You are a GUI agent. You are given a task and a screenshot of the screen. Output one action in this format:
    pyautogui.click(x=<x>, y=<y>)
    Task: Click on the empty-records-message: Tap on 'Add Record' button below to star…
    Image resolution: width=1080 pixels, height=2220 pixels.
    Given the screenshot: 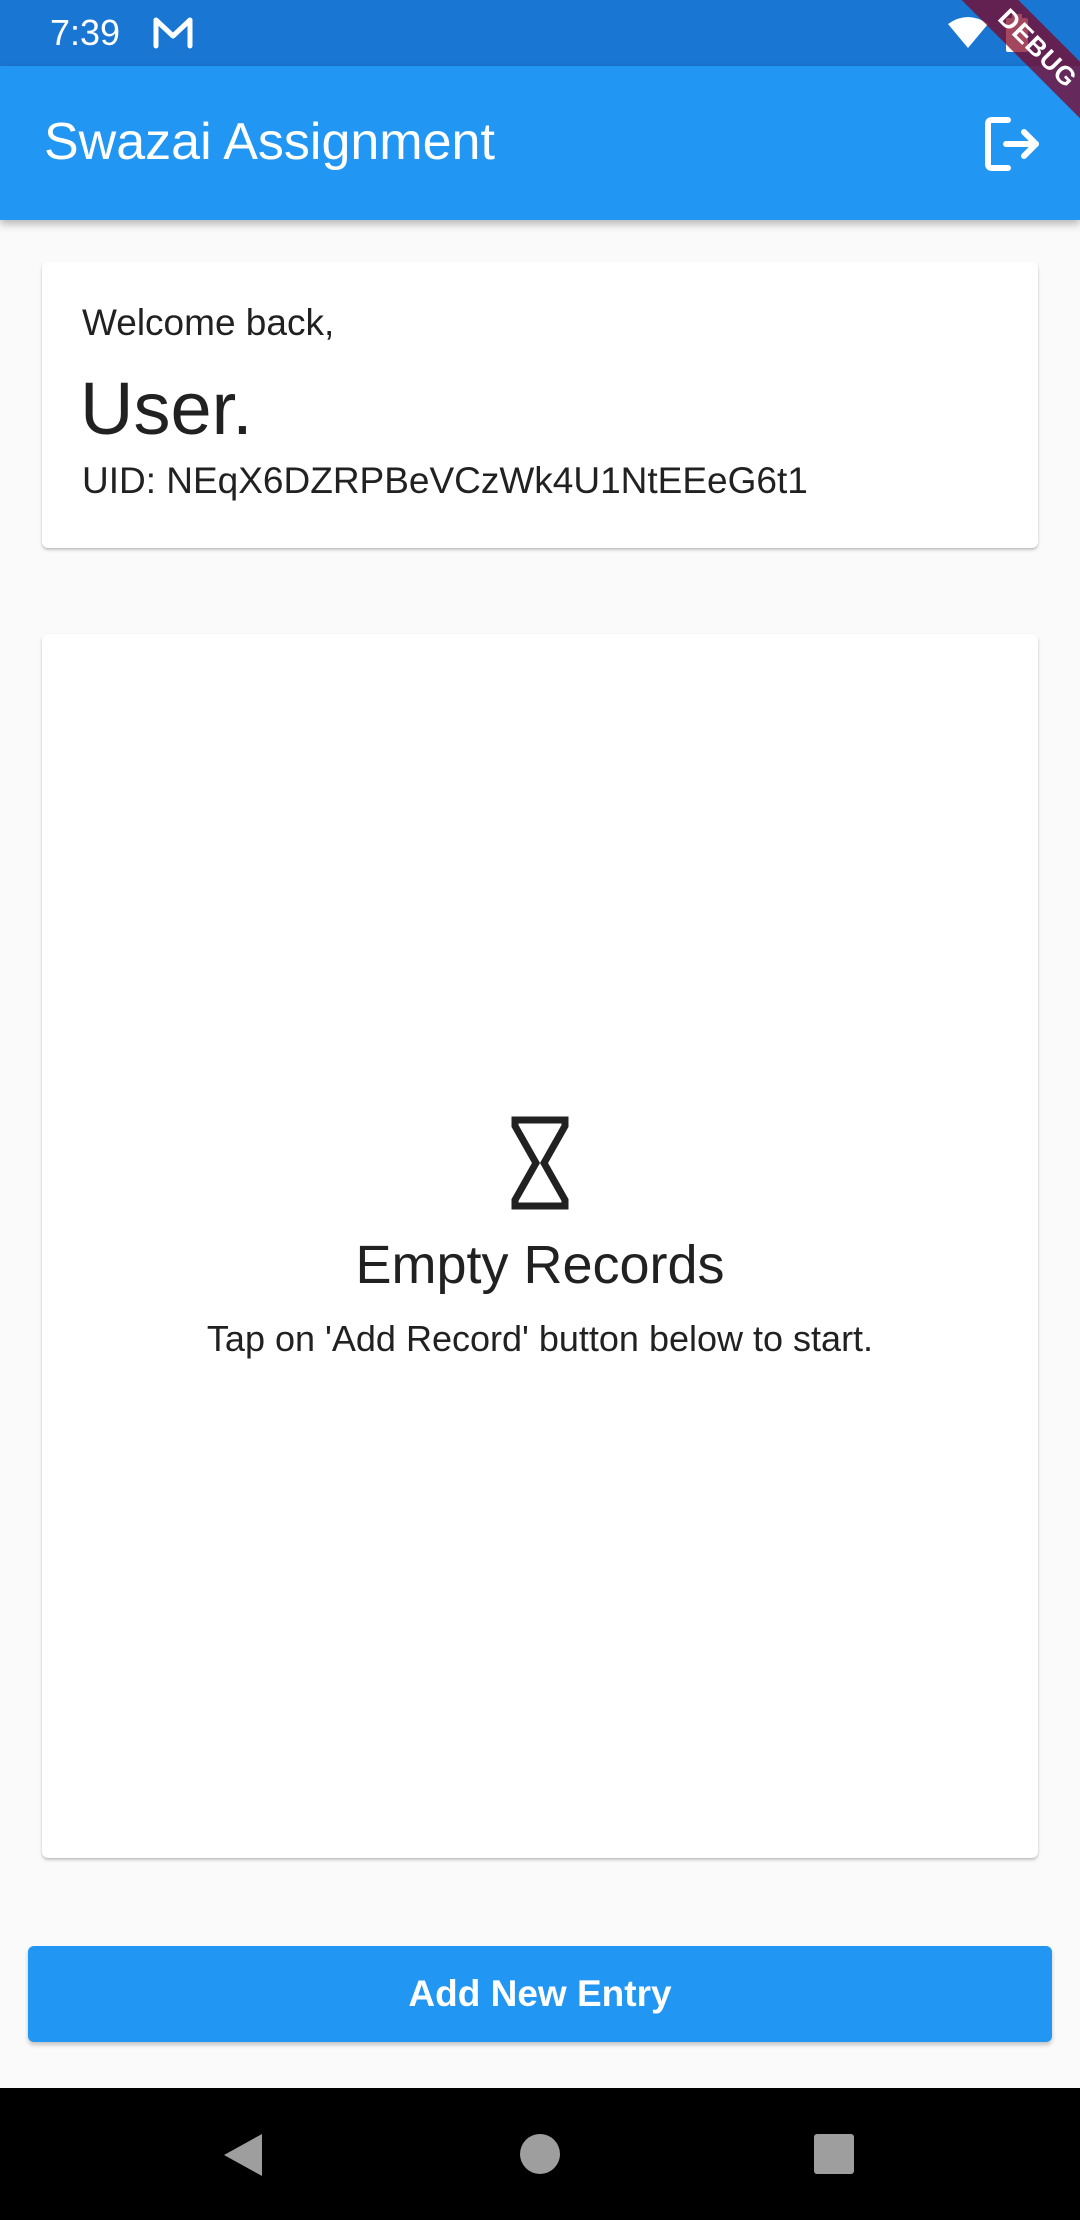 What is the action you would take?
    pyautogui.click(x=540, y=1338)
    